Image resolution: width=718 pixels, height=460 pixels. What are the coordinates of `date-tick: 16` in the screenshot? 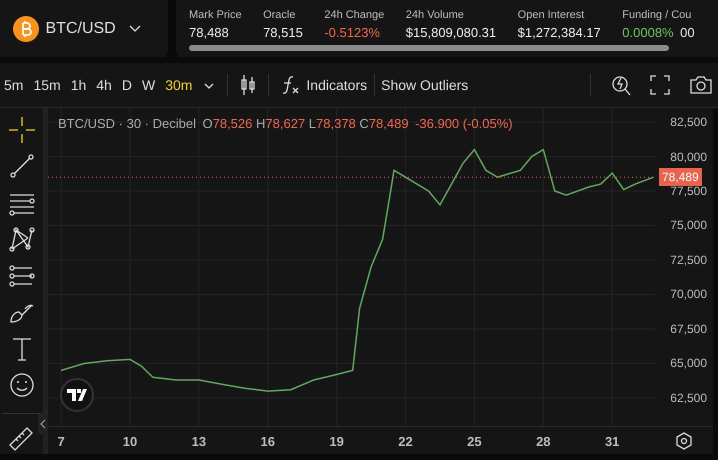 It's located at (267, 442).